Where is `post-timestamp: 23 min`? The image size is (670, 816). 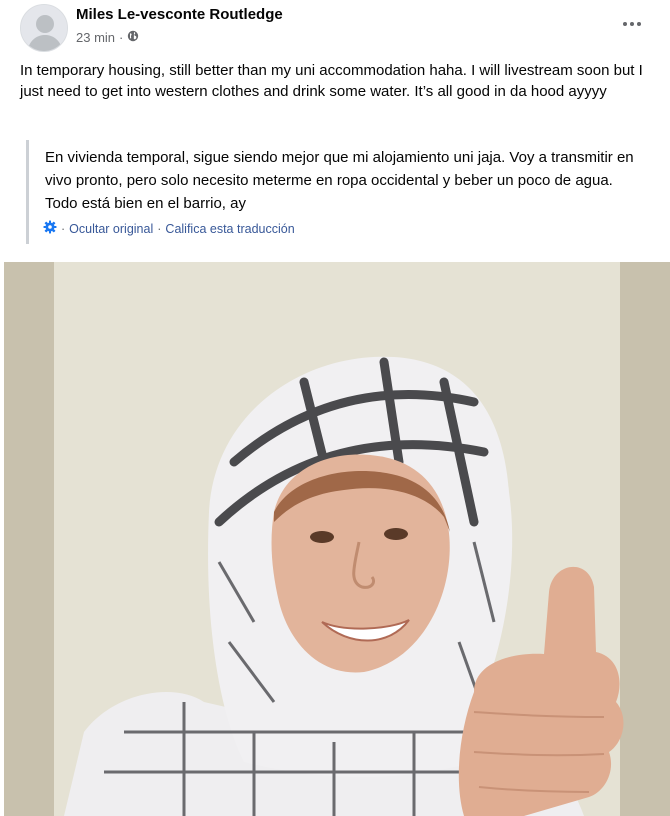
post-timestamp: 23 min is located at coordinates (95, 37).